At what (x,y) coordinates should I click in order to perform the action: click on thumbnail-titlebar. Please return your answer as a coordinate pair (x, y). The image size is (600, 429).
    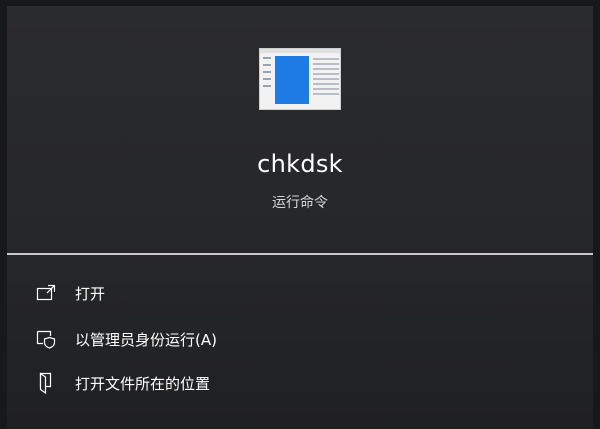
    Looking at the image, I should click on (300, 51).